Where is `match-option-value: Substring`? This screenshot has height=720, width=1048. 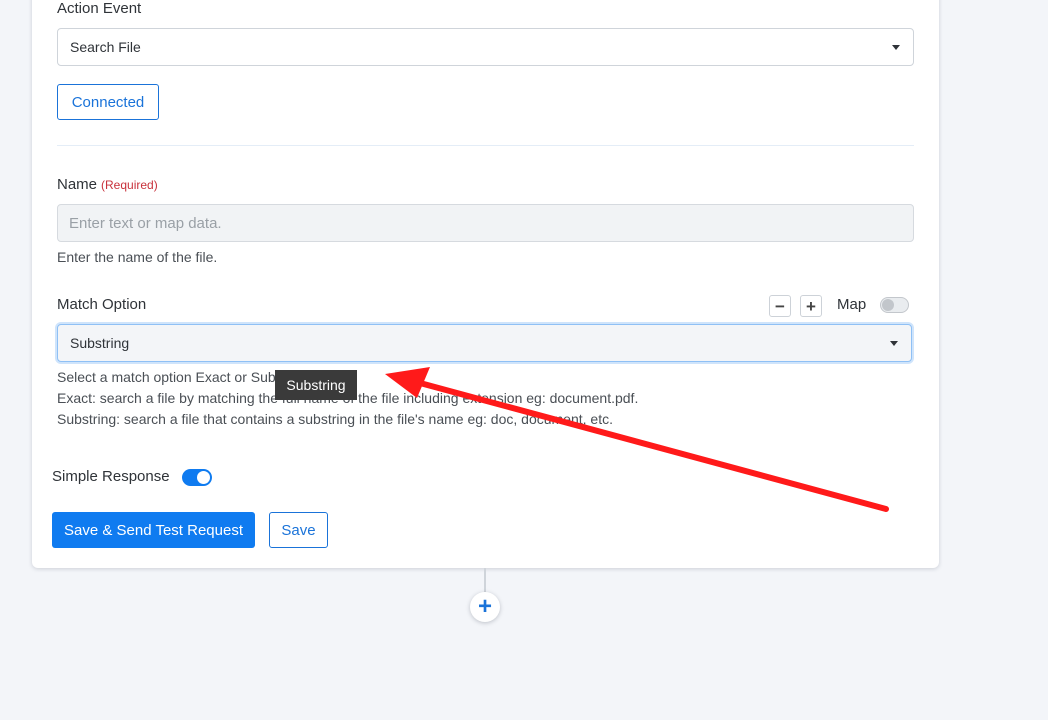 match-option-value: Substring is located at coordinates (100, 343).